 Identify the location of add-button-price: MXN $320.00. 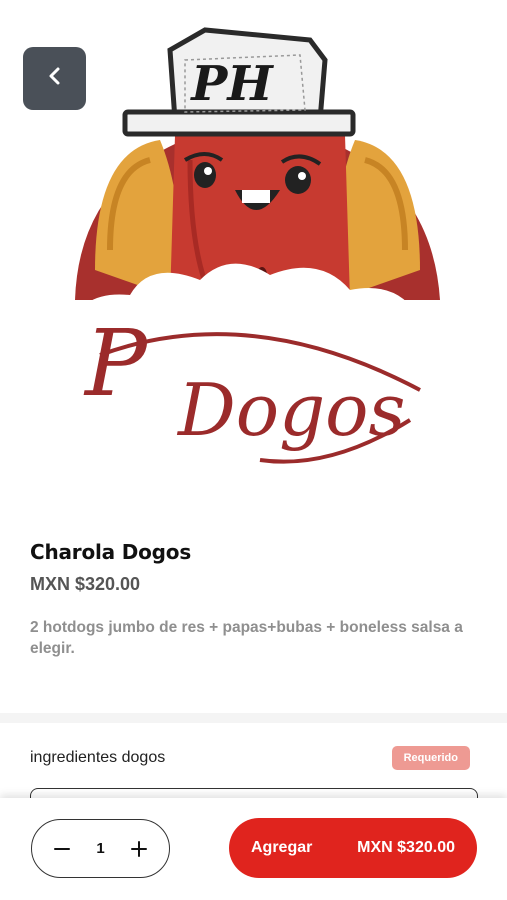
(406, 847).